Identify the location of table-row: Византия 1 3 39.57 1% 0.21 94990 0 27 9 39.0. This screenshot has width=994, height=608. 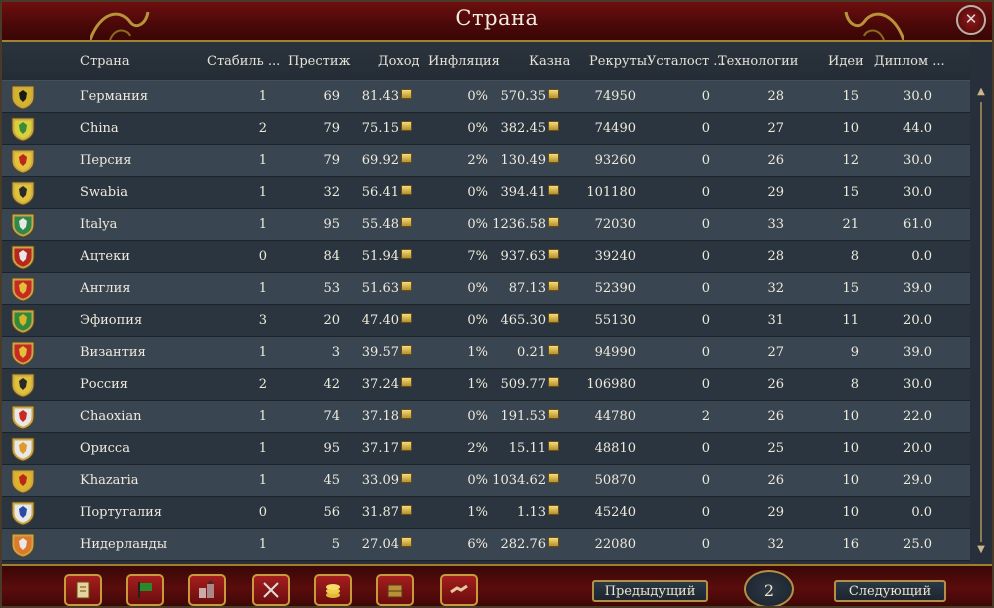
(486, 353).